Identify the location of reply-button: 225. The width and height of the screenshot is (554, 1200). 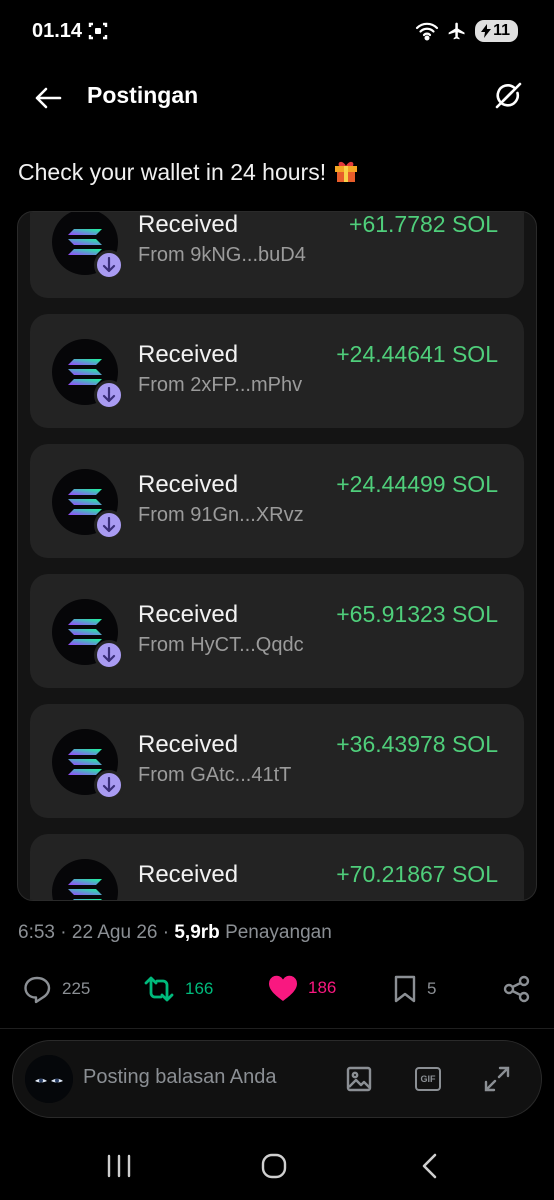
(56, 989).